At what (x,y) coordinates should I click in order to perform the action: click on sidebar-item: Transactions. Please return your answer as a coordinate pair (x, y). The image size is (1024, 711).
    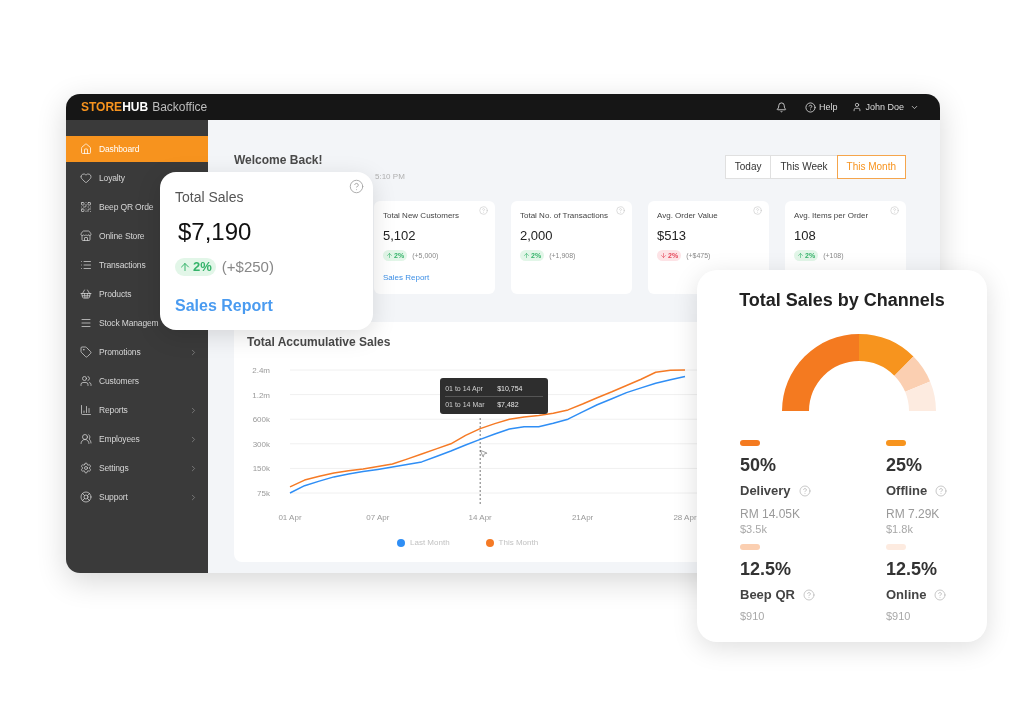
    Looking at the image, I should click on (106, 265).